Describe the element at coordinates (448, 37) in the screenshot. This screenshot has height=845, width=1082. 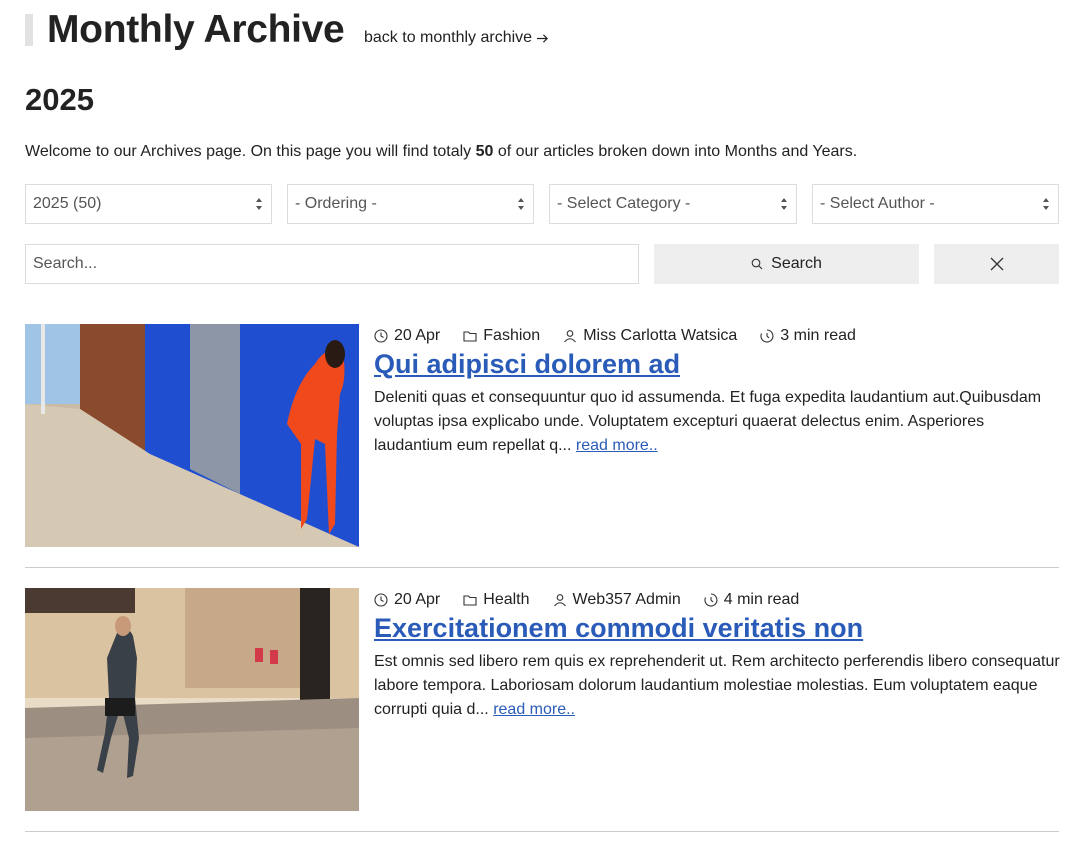
I see `back-link-label: back to monthly archive` at that location.